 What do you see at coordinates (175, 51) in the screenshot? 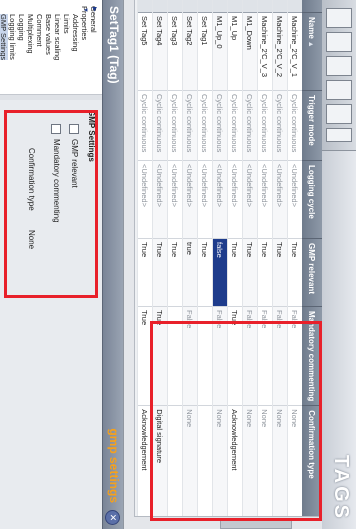
I see `cell-name: Set Tag3` at bounding box center [175, 51].